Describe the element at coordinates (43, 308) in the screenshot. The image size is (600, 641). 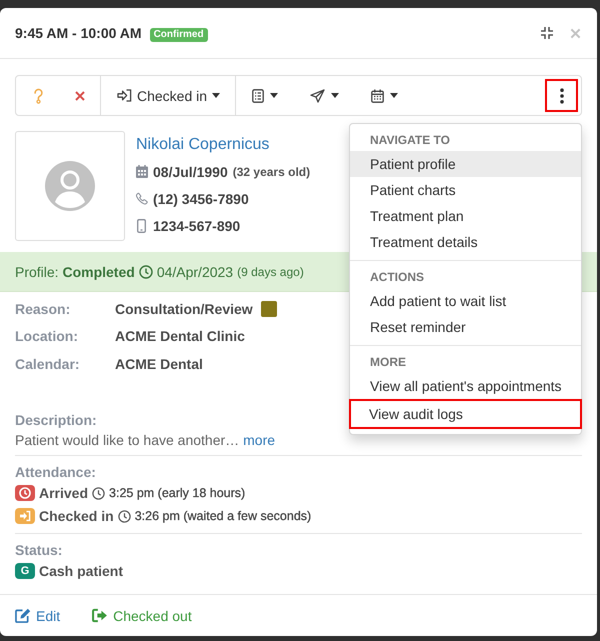
I see `field-label: Reason:` at that location.